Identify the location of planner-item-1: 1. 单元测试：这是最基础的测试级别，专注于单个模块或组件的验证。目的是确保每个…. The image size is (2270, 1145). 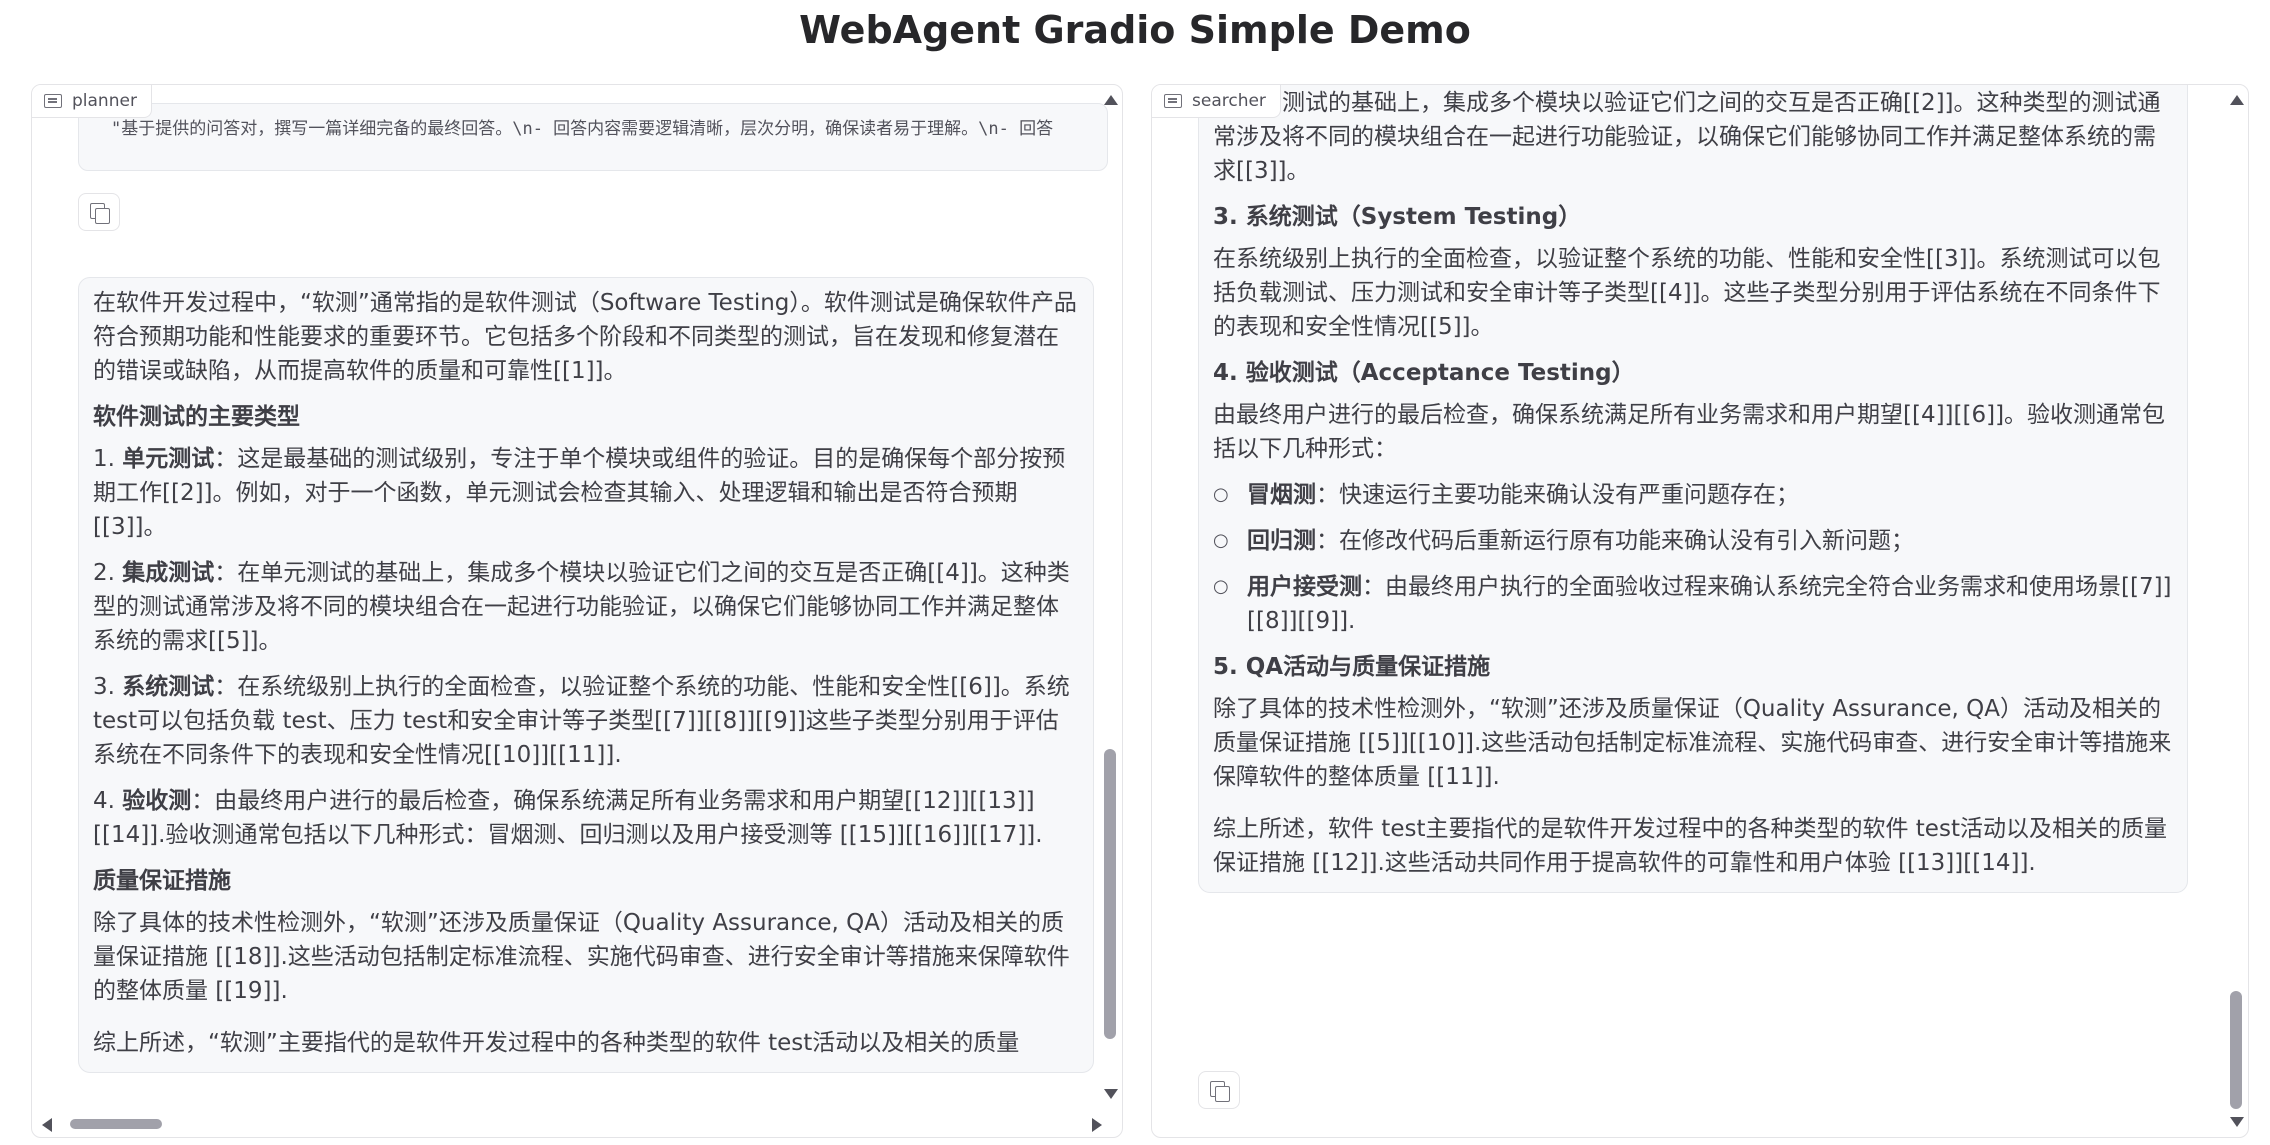
(579, 493).